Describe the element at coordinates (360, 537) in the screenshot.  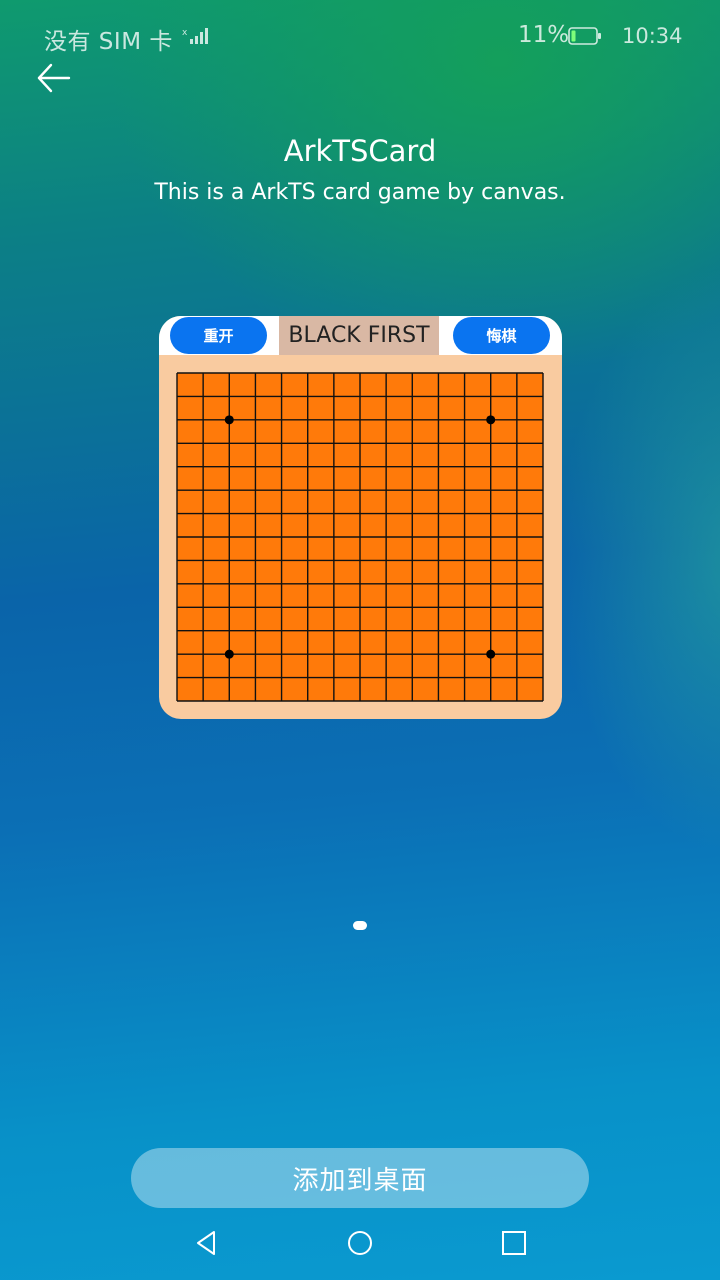
I see `gomoku-board` at that location.